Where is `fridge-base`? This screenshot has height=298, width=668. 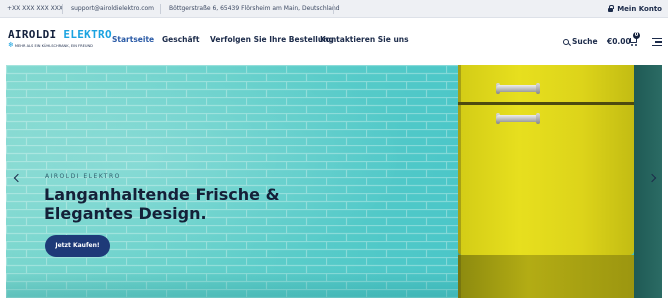
fridge-base is located at coordinates (546, 276).